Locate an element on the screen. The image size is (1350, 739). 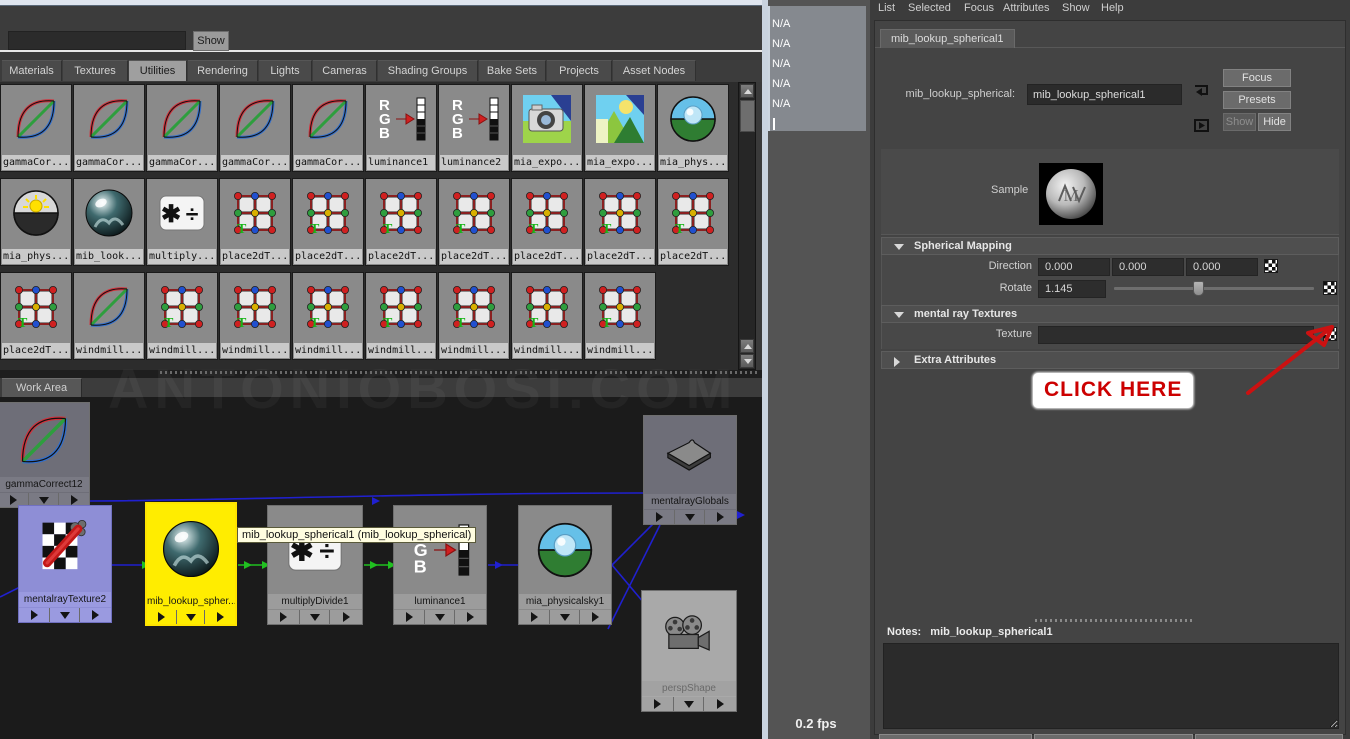
scroll-down-arrow is located at coordinates (747, 361).